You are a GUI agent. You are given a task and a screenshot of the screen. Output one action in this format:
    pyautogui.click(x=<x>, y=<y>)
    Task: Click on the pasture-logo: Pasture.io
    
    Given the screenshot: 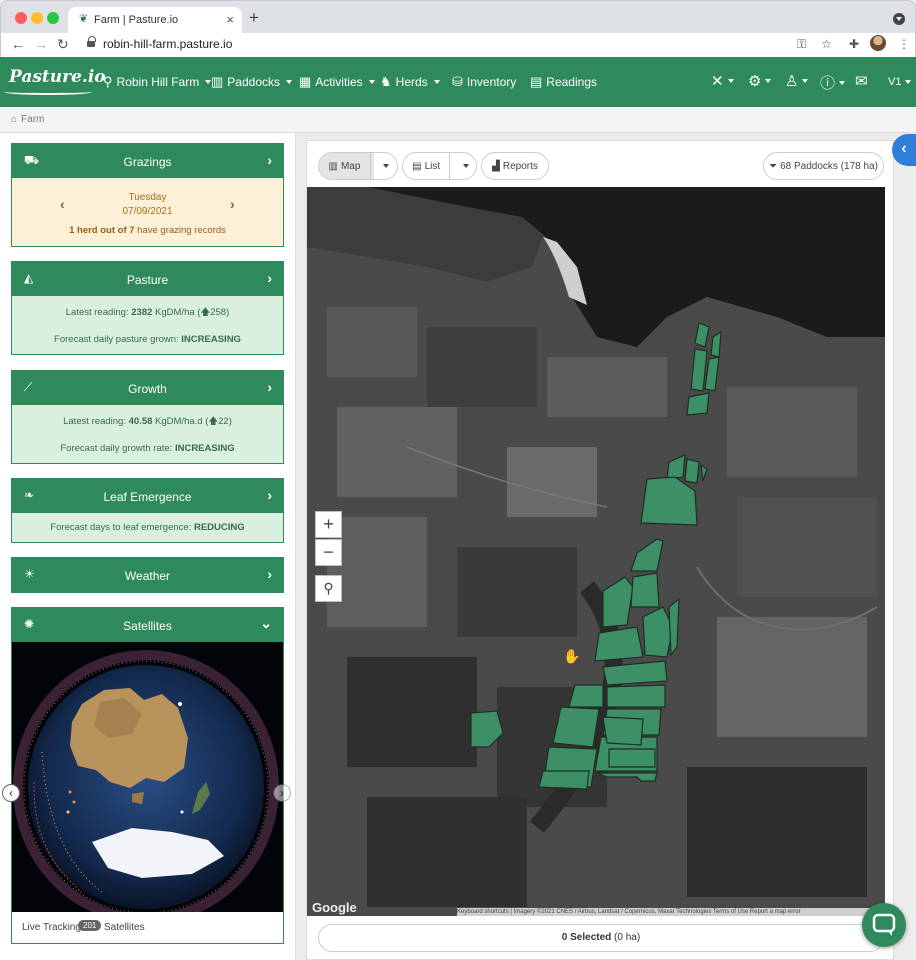 What is the action you would take?
    pyautogui.click(x=57, y=77)
    